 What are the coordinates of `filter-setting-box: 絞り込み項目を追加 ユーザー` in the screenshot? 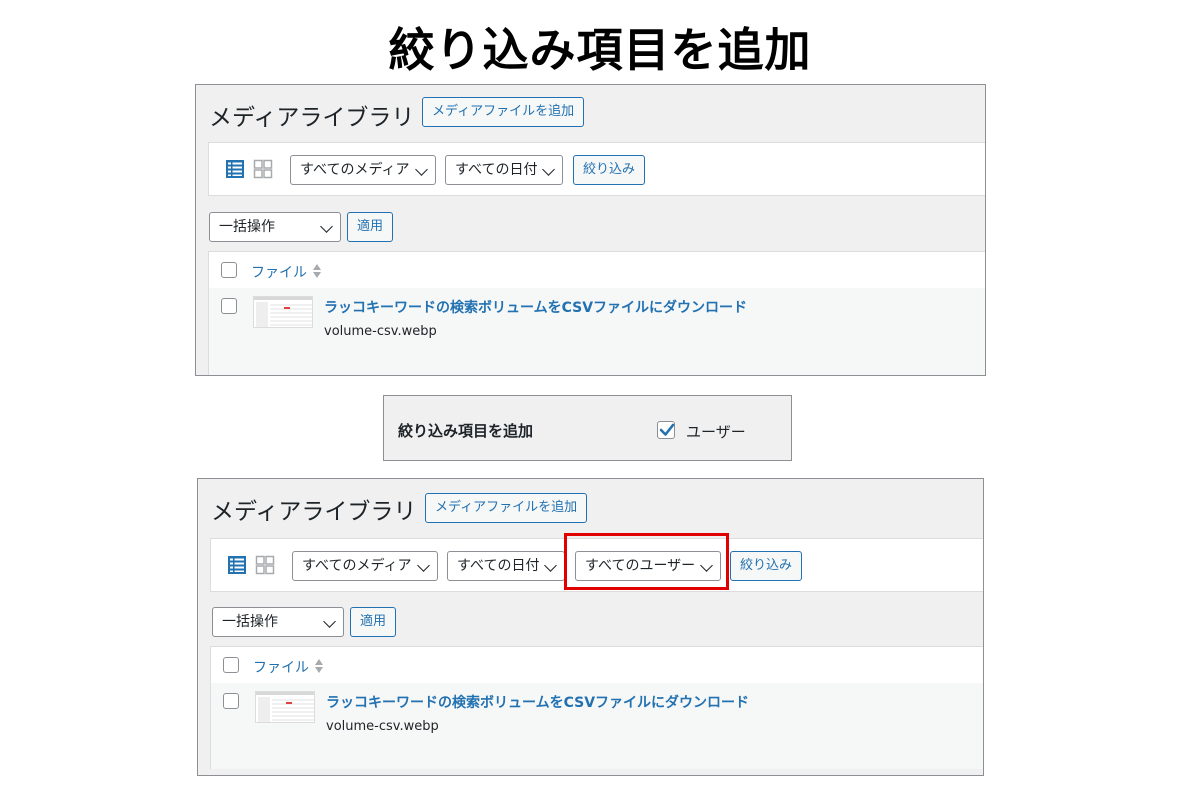 It's located at (587, 428).